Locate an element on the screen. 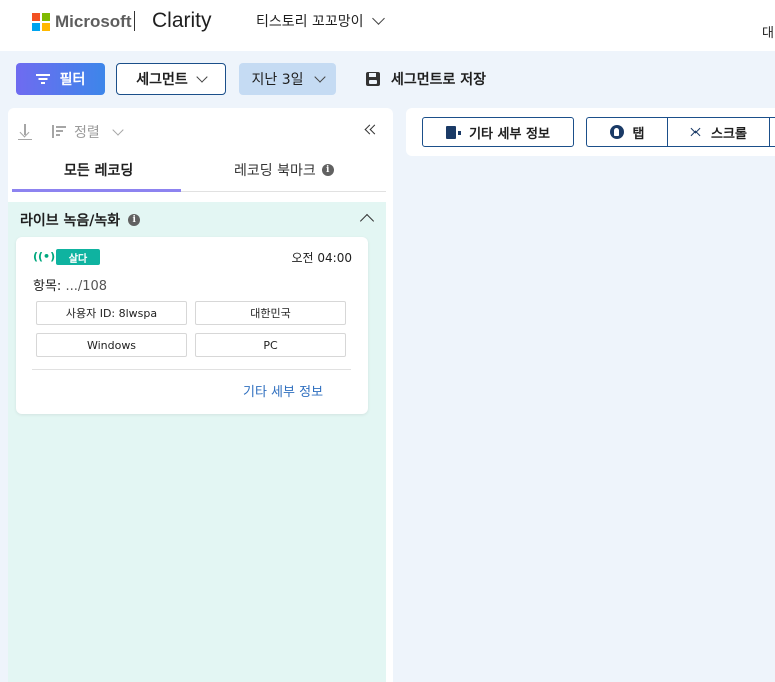  recording-time: 오전 04:00 is located at coordinates (321, 258).